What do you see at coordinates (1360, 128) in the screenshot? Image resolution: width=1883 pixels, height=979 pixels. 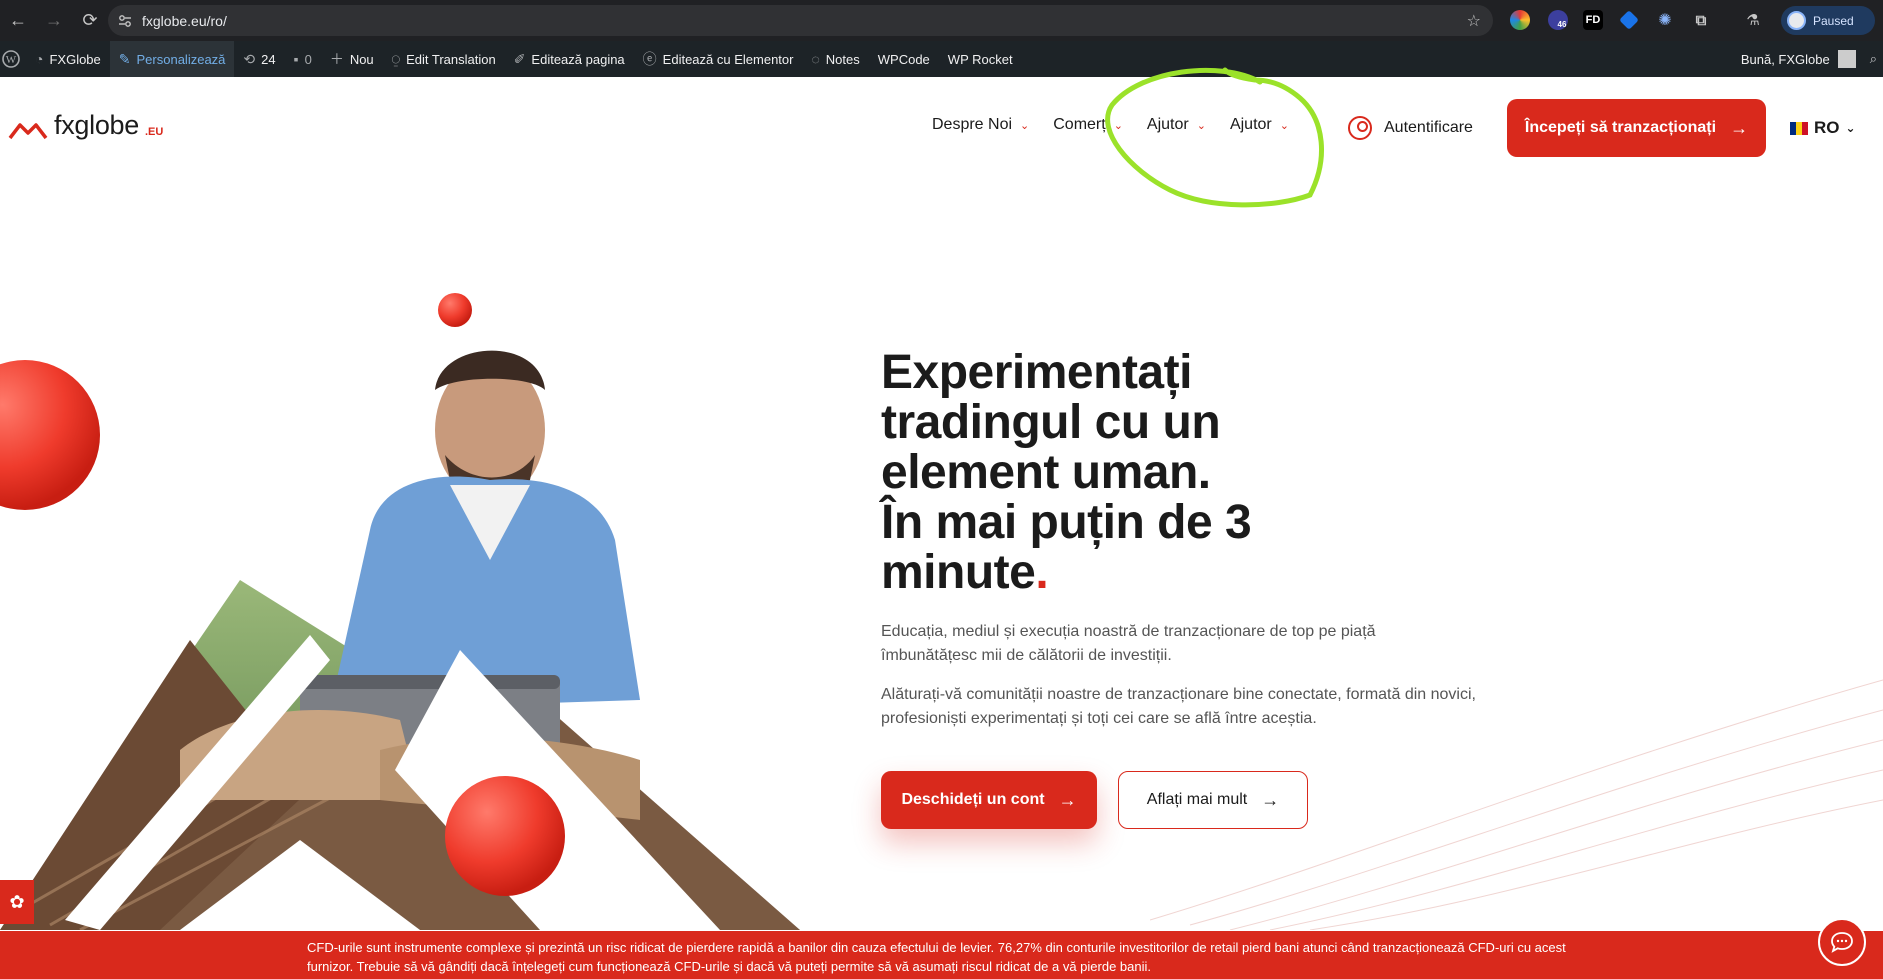 I see `user-icon` at bounding box center [1360, 128].